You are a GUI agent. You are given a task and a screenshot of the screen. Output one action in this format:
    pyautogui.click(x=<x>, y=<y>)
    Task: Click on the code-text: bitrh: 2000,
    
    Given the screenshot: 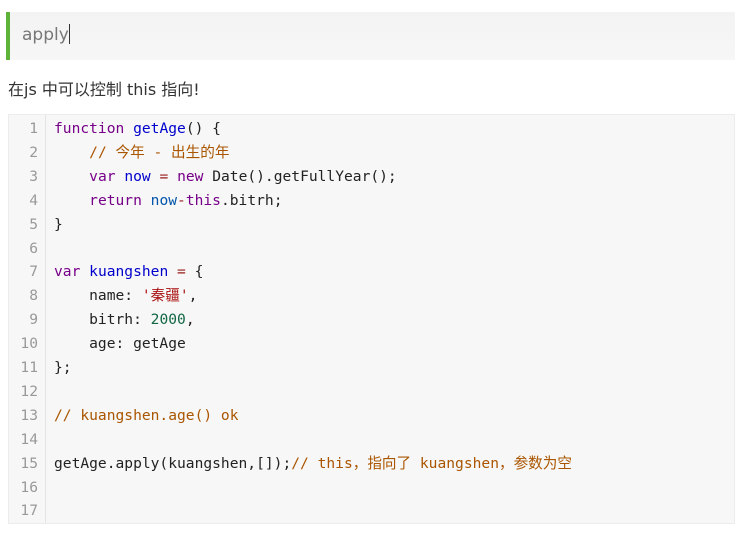 What is the action you would take?
    pyautogui.click(x=124, y=320)
    